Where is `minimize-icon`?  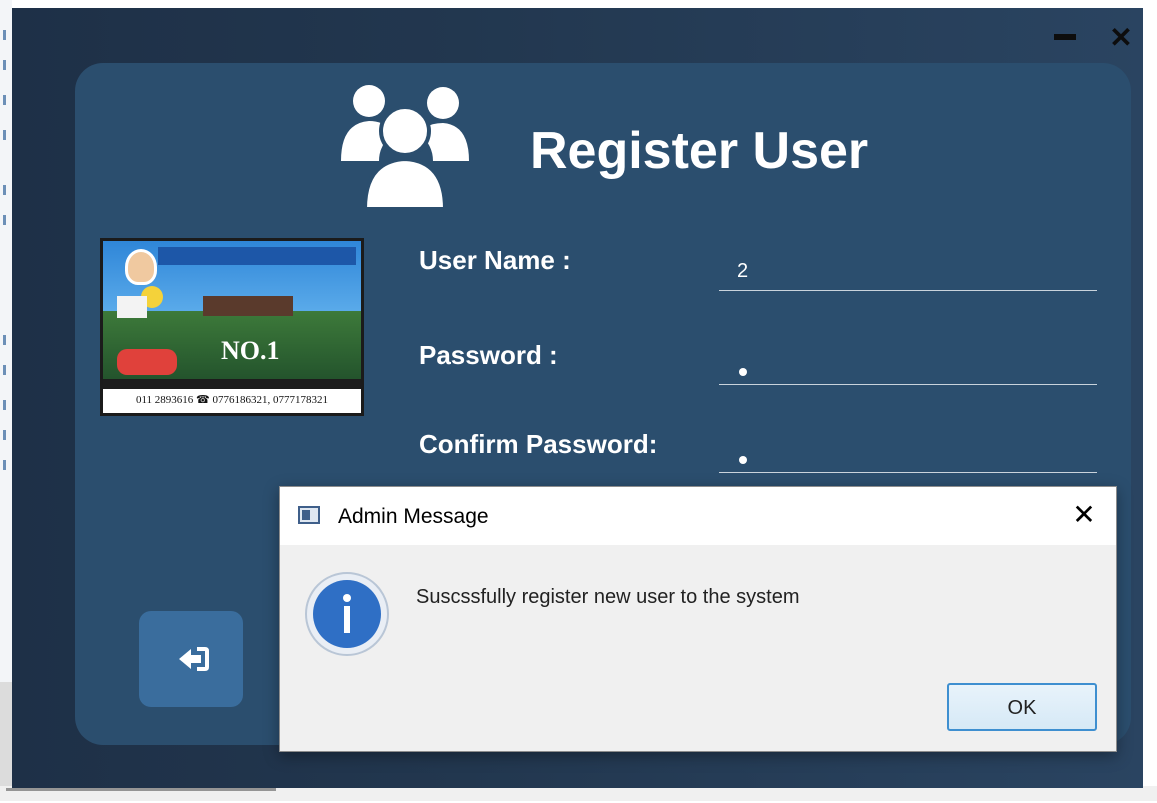
minimize-icon is located at coordinates (1066, 38).